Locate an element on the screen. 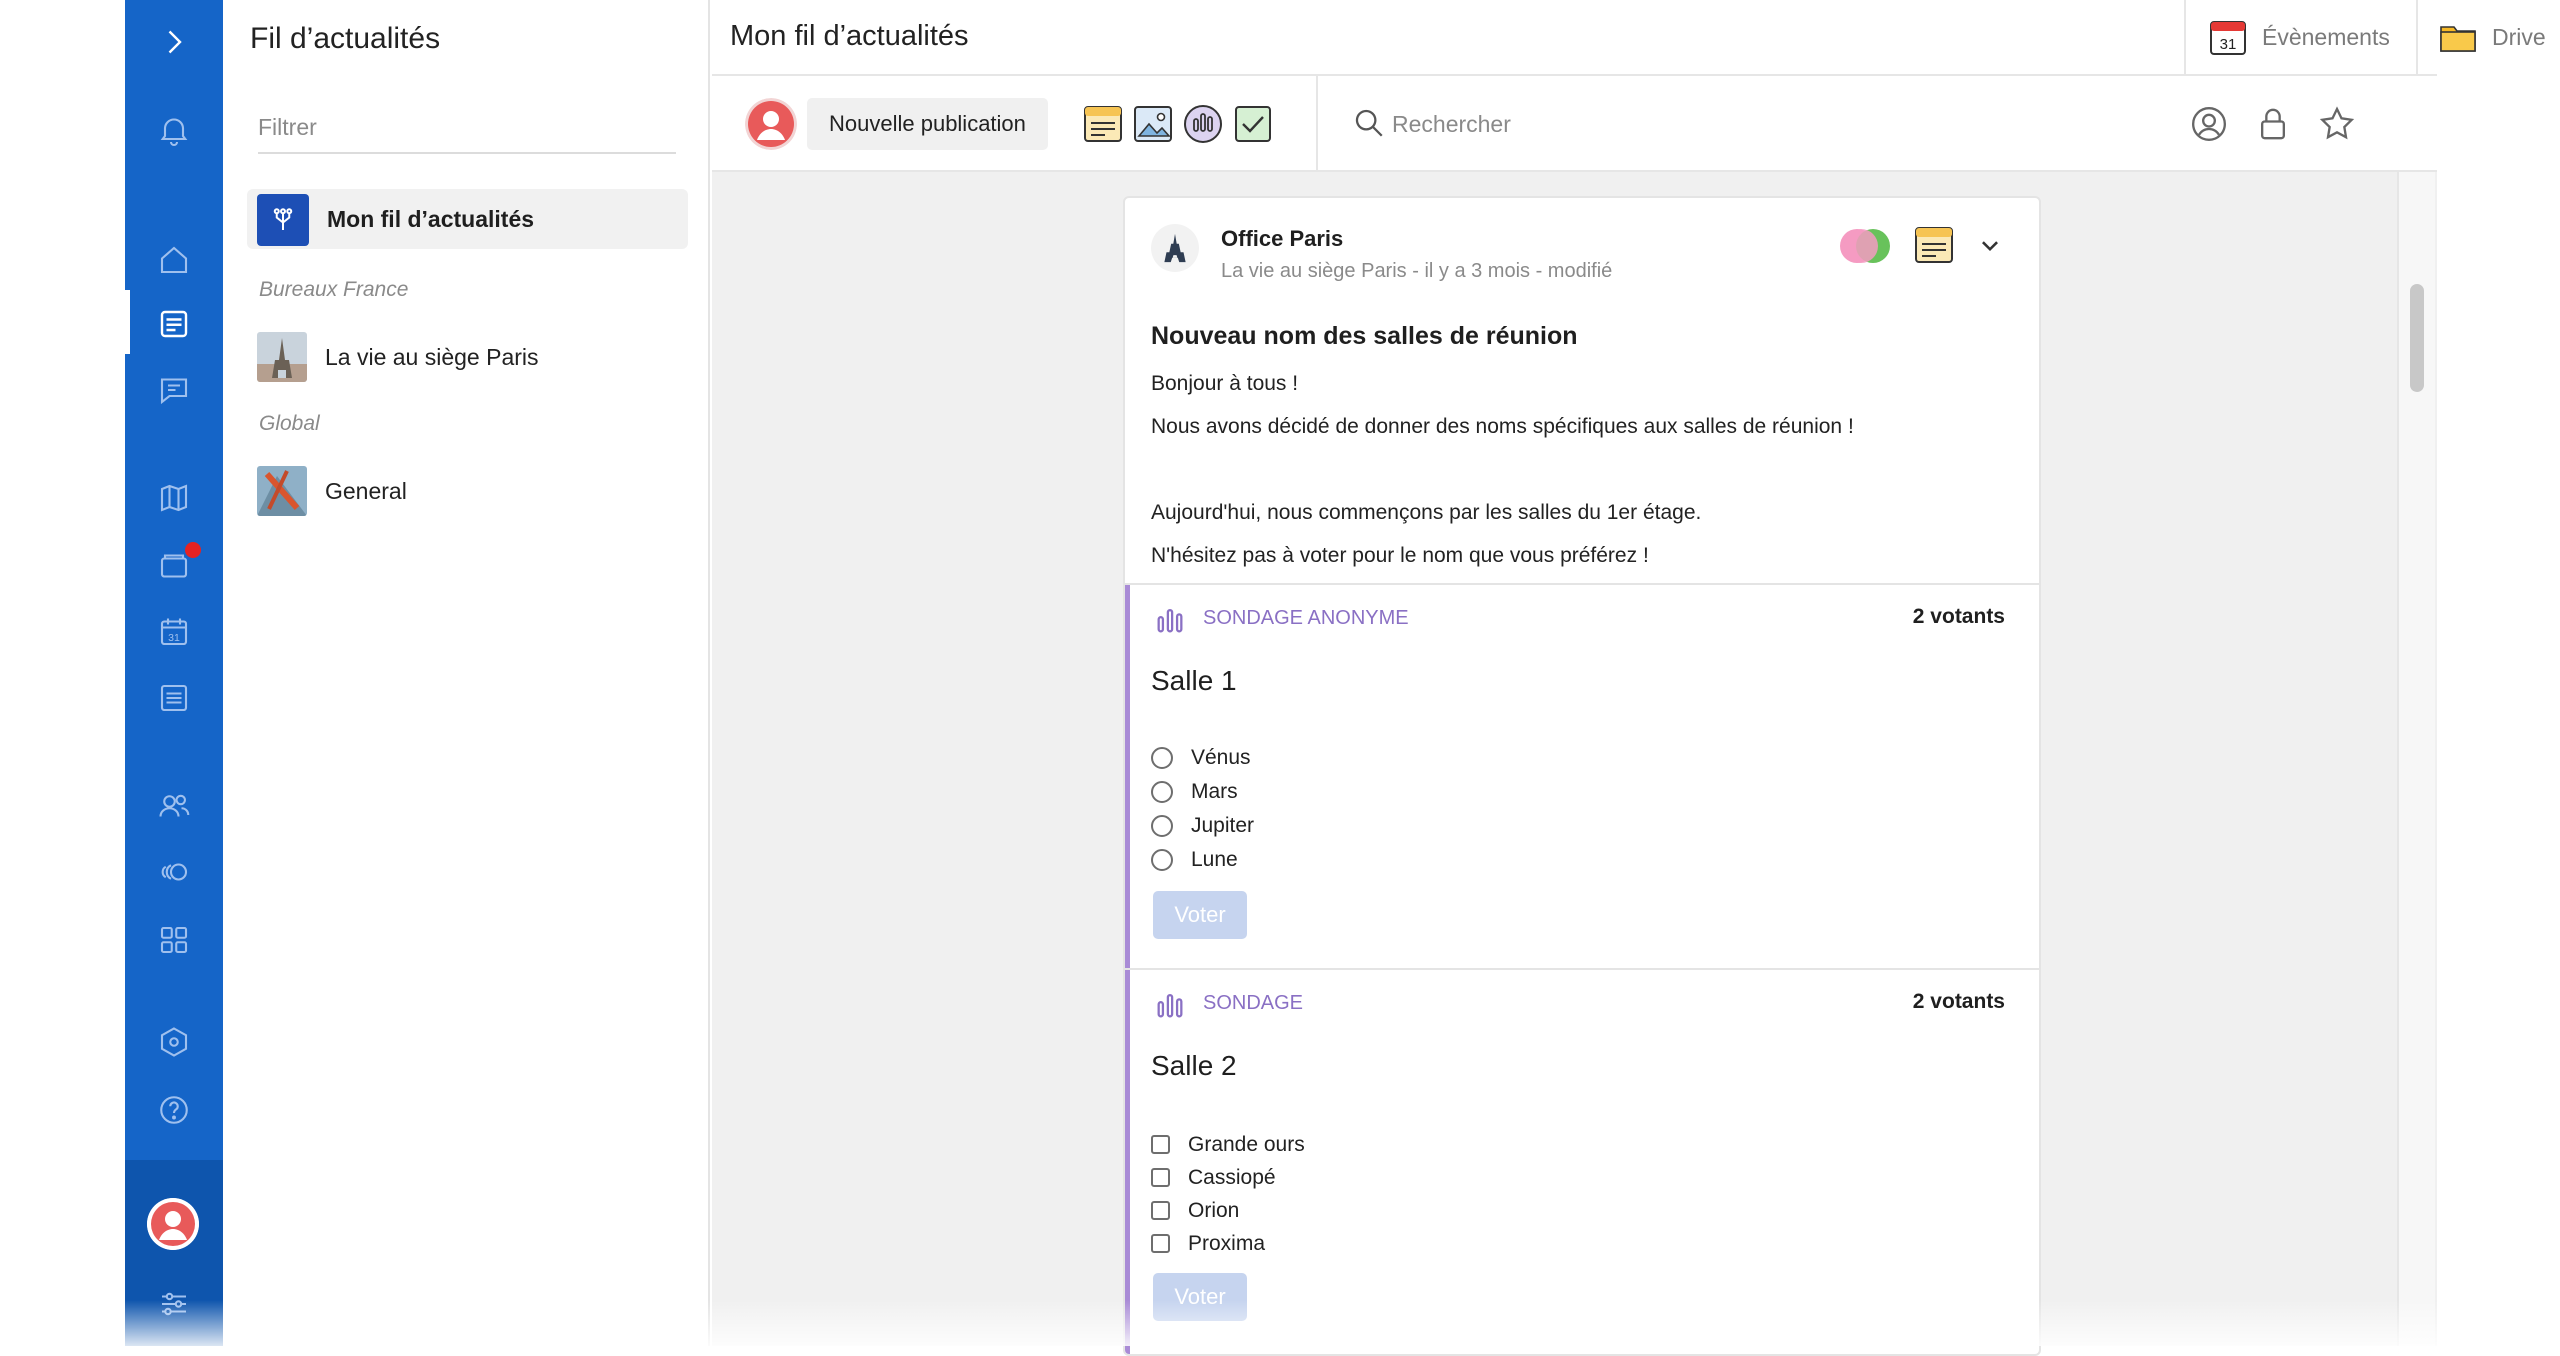 This screenshot has height=1356, width=2560. search-input is located at coordinates (1692, 124).